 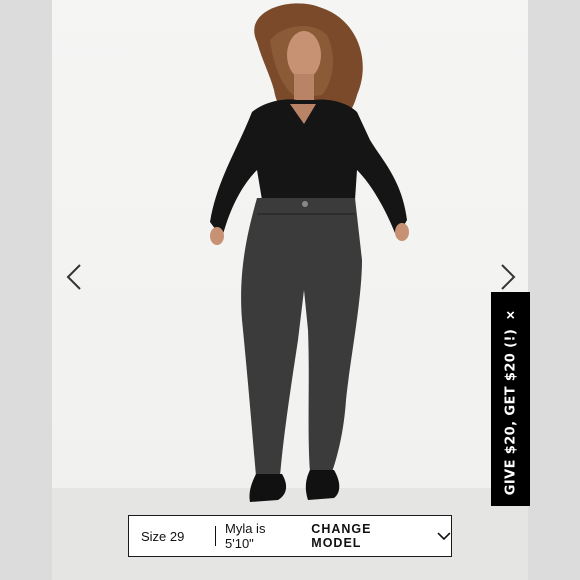 I want to click on left-margin, so click(x=26, y=290).